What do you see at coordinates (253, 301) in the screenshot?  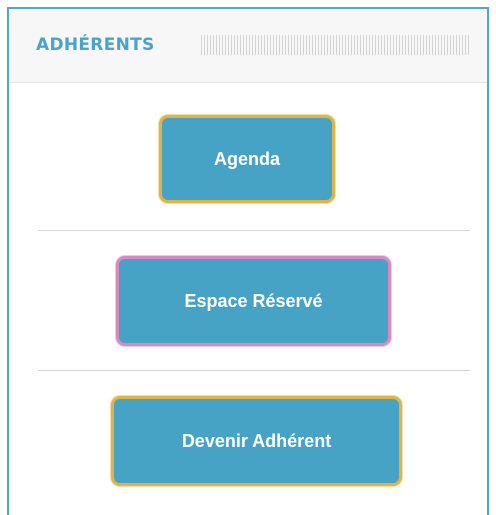 I see `espace-reserve-button: Espace Réservé` at bounding box center [253, 301].